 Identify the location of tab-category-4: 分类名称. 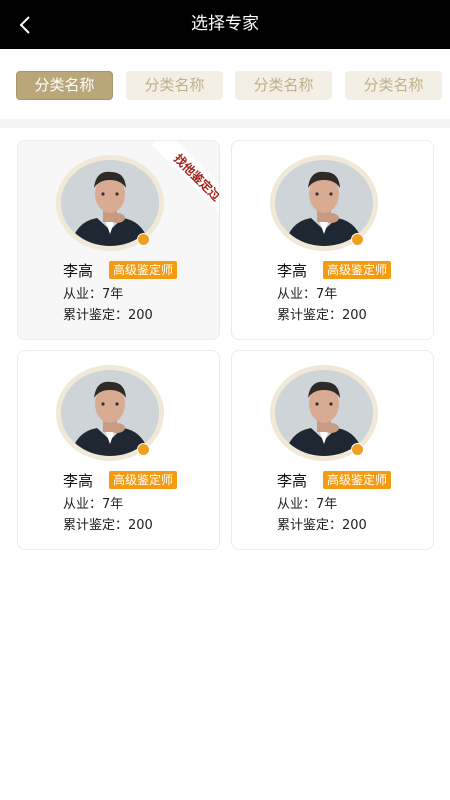
(393, 85).